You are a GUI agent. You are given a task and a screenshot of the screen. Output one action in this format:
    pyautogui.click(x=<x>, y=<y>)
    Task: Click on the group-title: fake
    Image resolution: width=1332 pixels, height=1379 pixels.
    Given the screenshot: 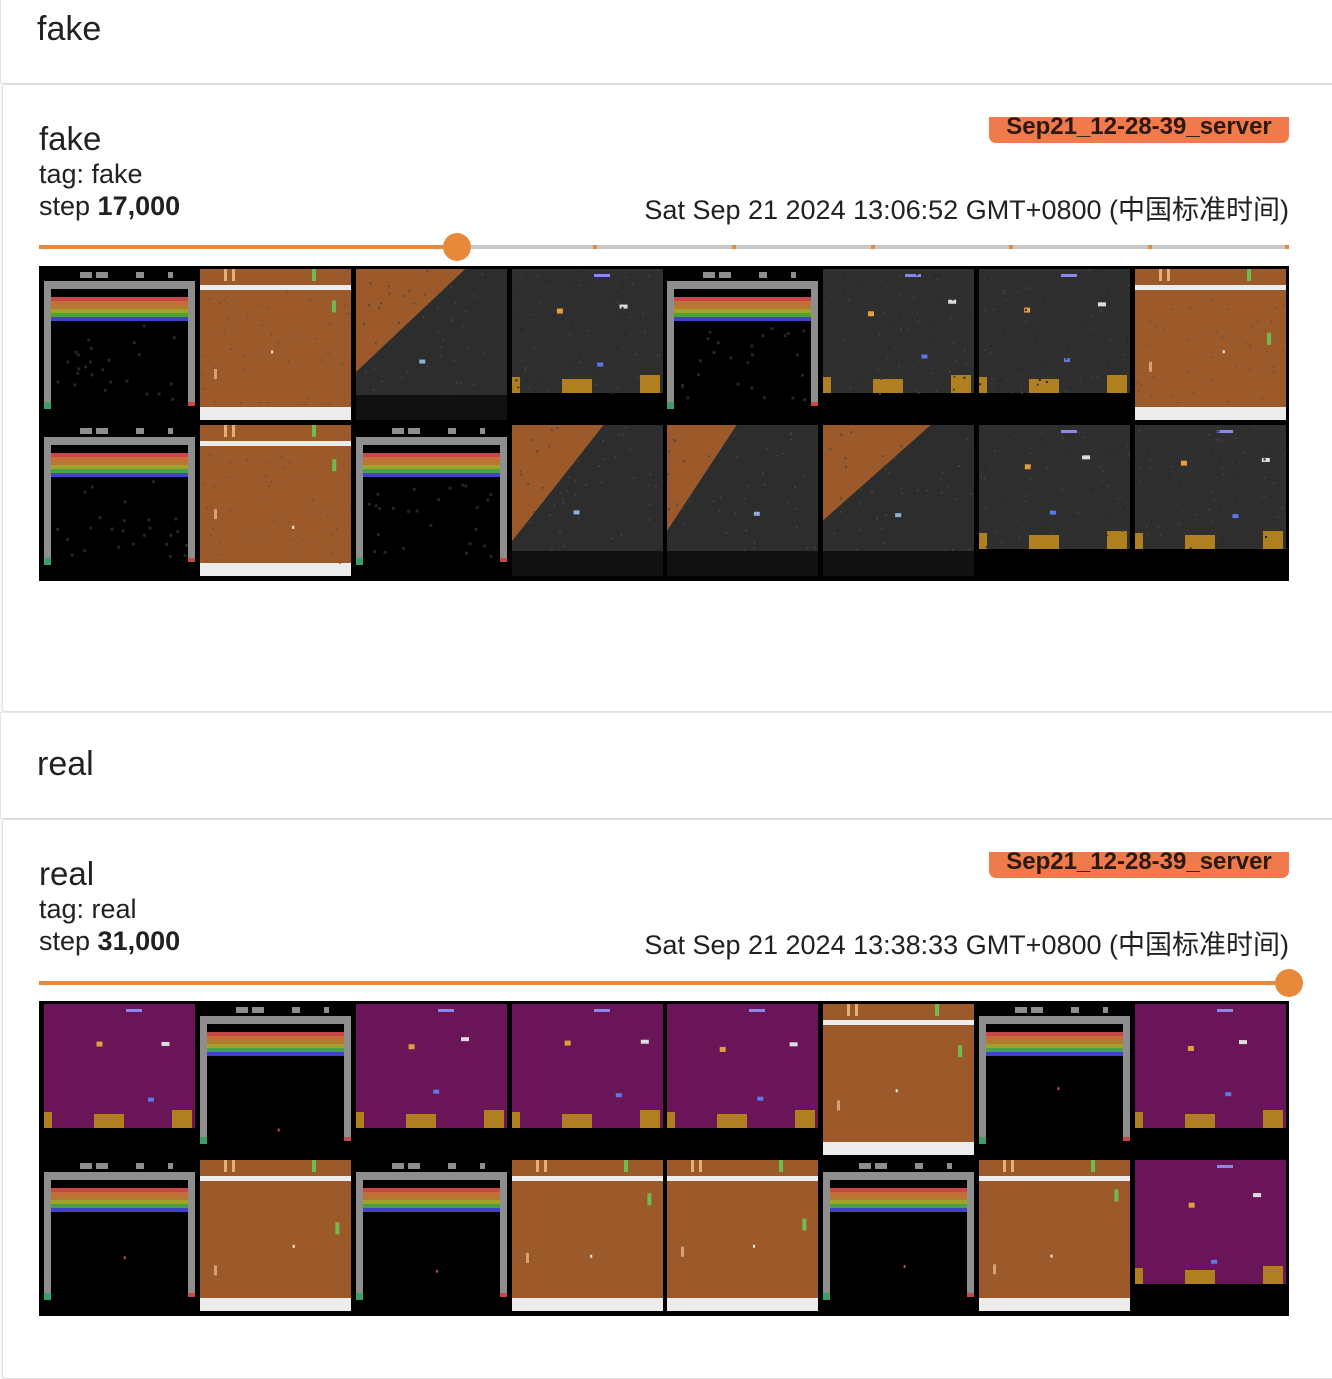 What is the action you would take?
    pyautogui.click(x=69, y=29)
    